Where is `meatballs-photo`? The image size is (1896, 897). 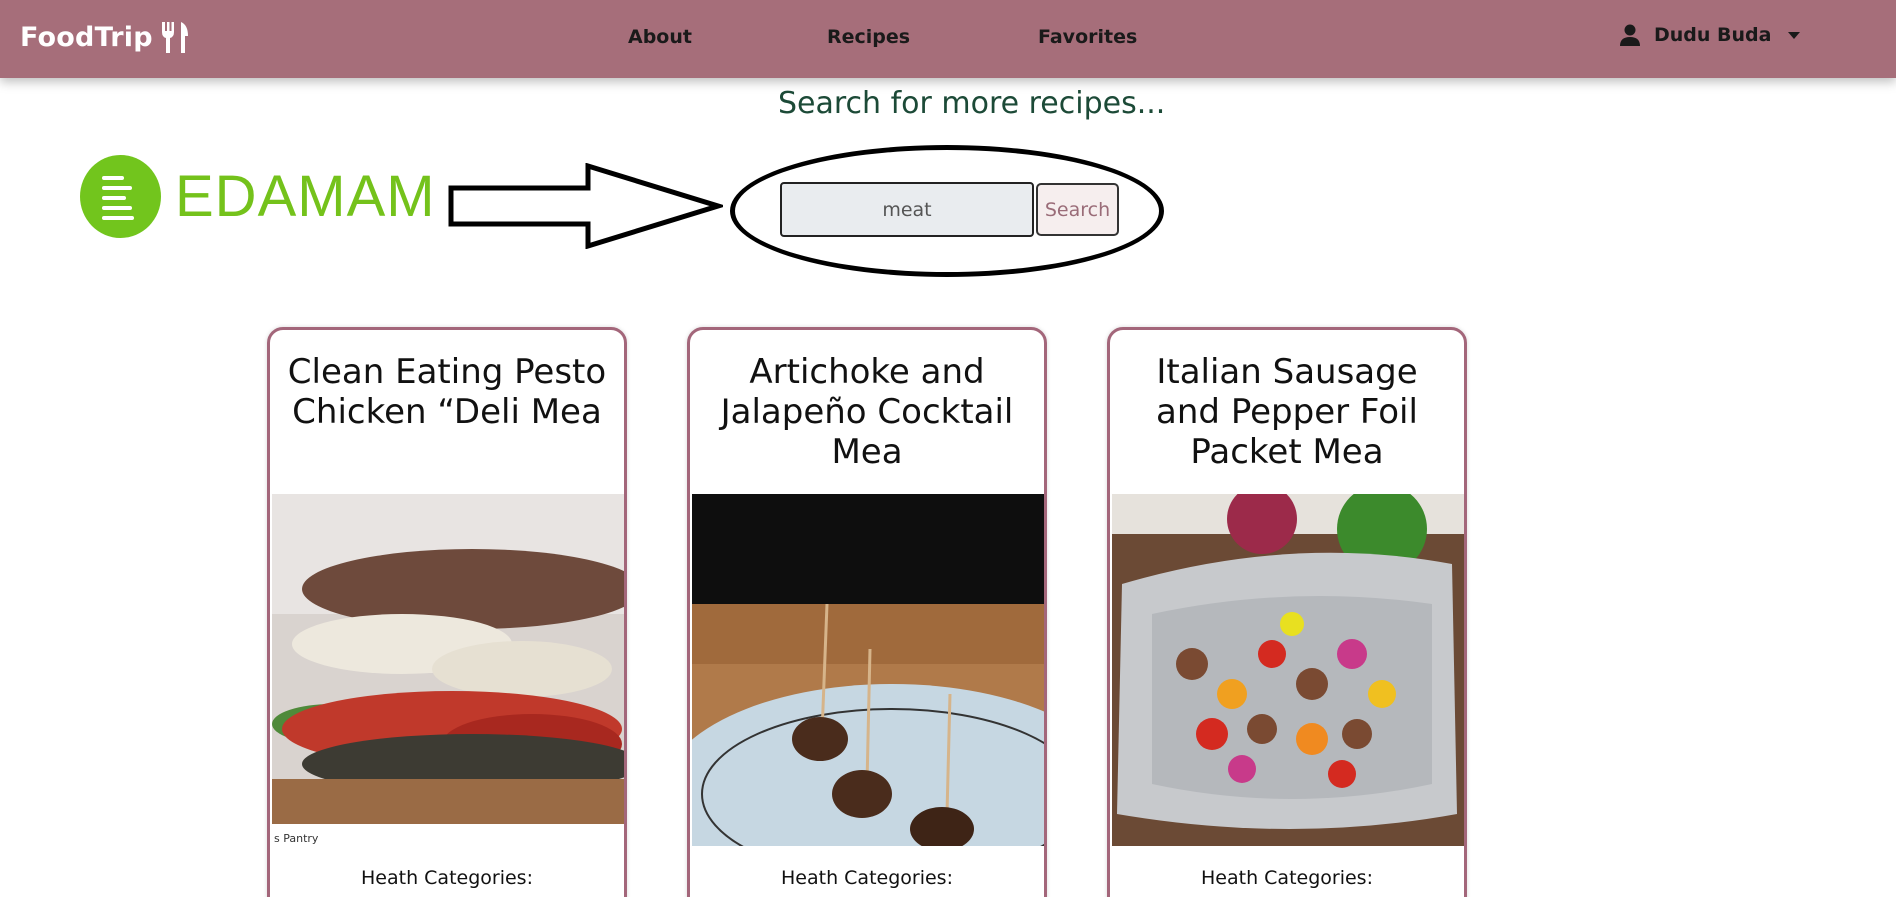 meatballs-photo is located at coordinates (868, 670).